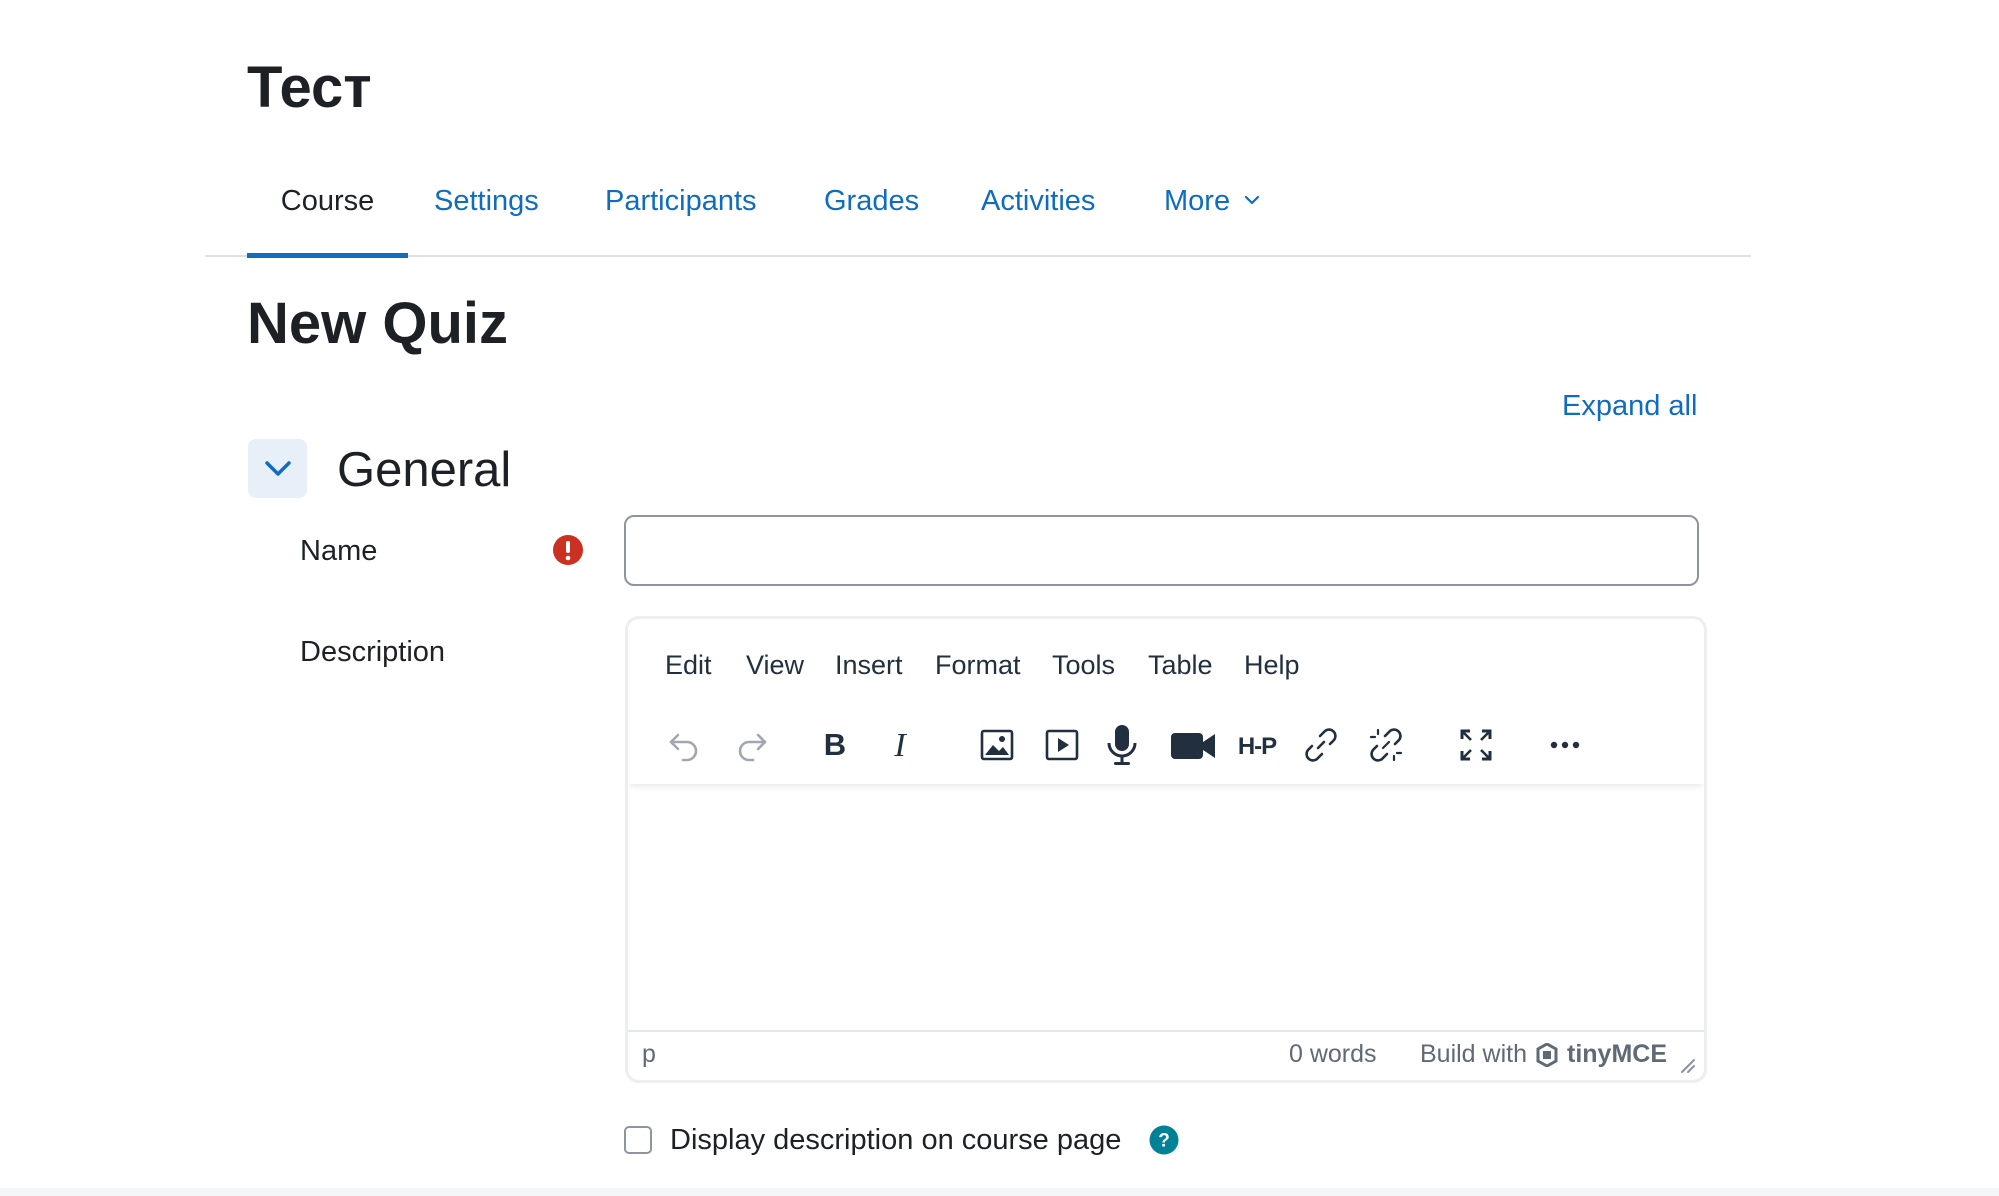 Image resolution: width=1999 pixels, height=1196 pixels. What do you see at coordinates (638, 1140) in the screenshot?
I see `display-description-checkbox` at bounding box center [638, 1140].